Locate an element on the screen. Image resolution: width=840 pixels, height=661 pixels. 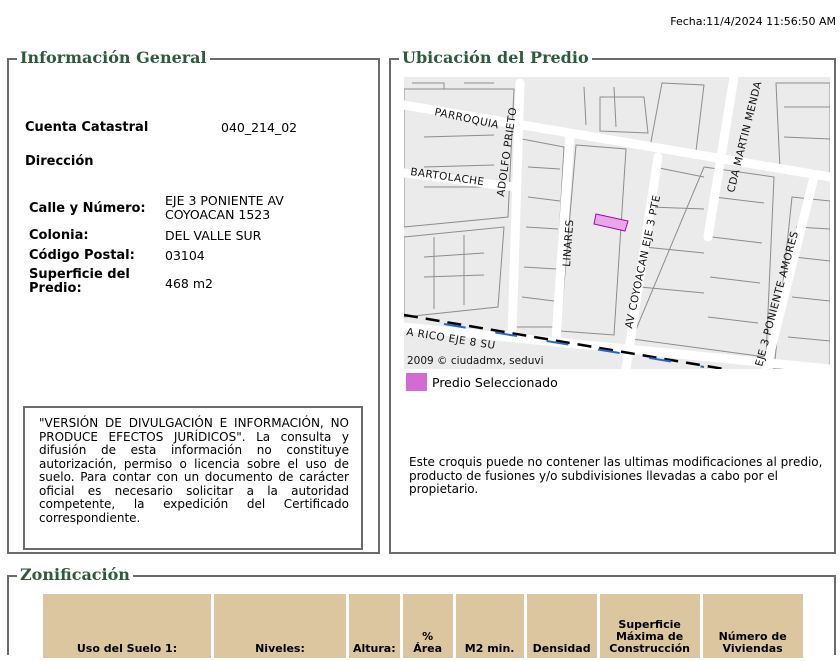
map-label-linares: LINARES is located at coordinates (568, 243).